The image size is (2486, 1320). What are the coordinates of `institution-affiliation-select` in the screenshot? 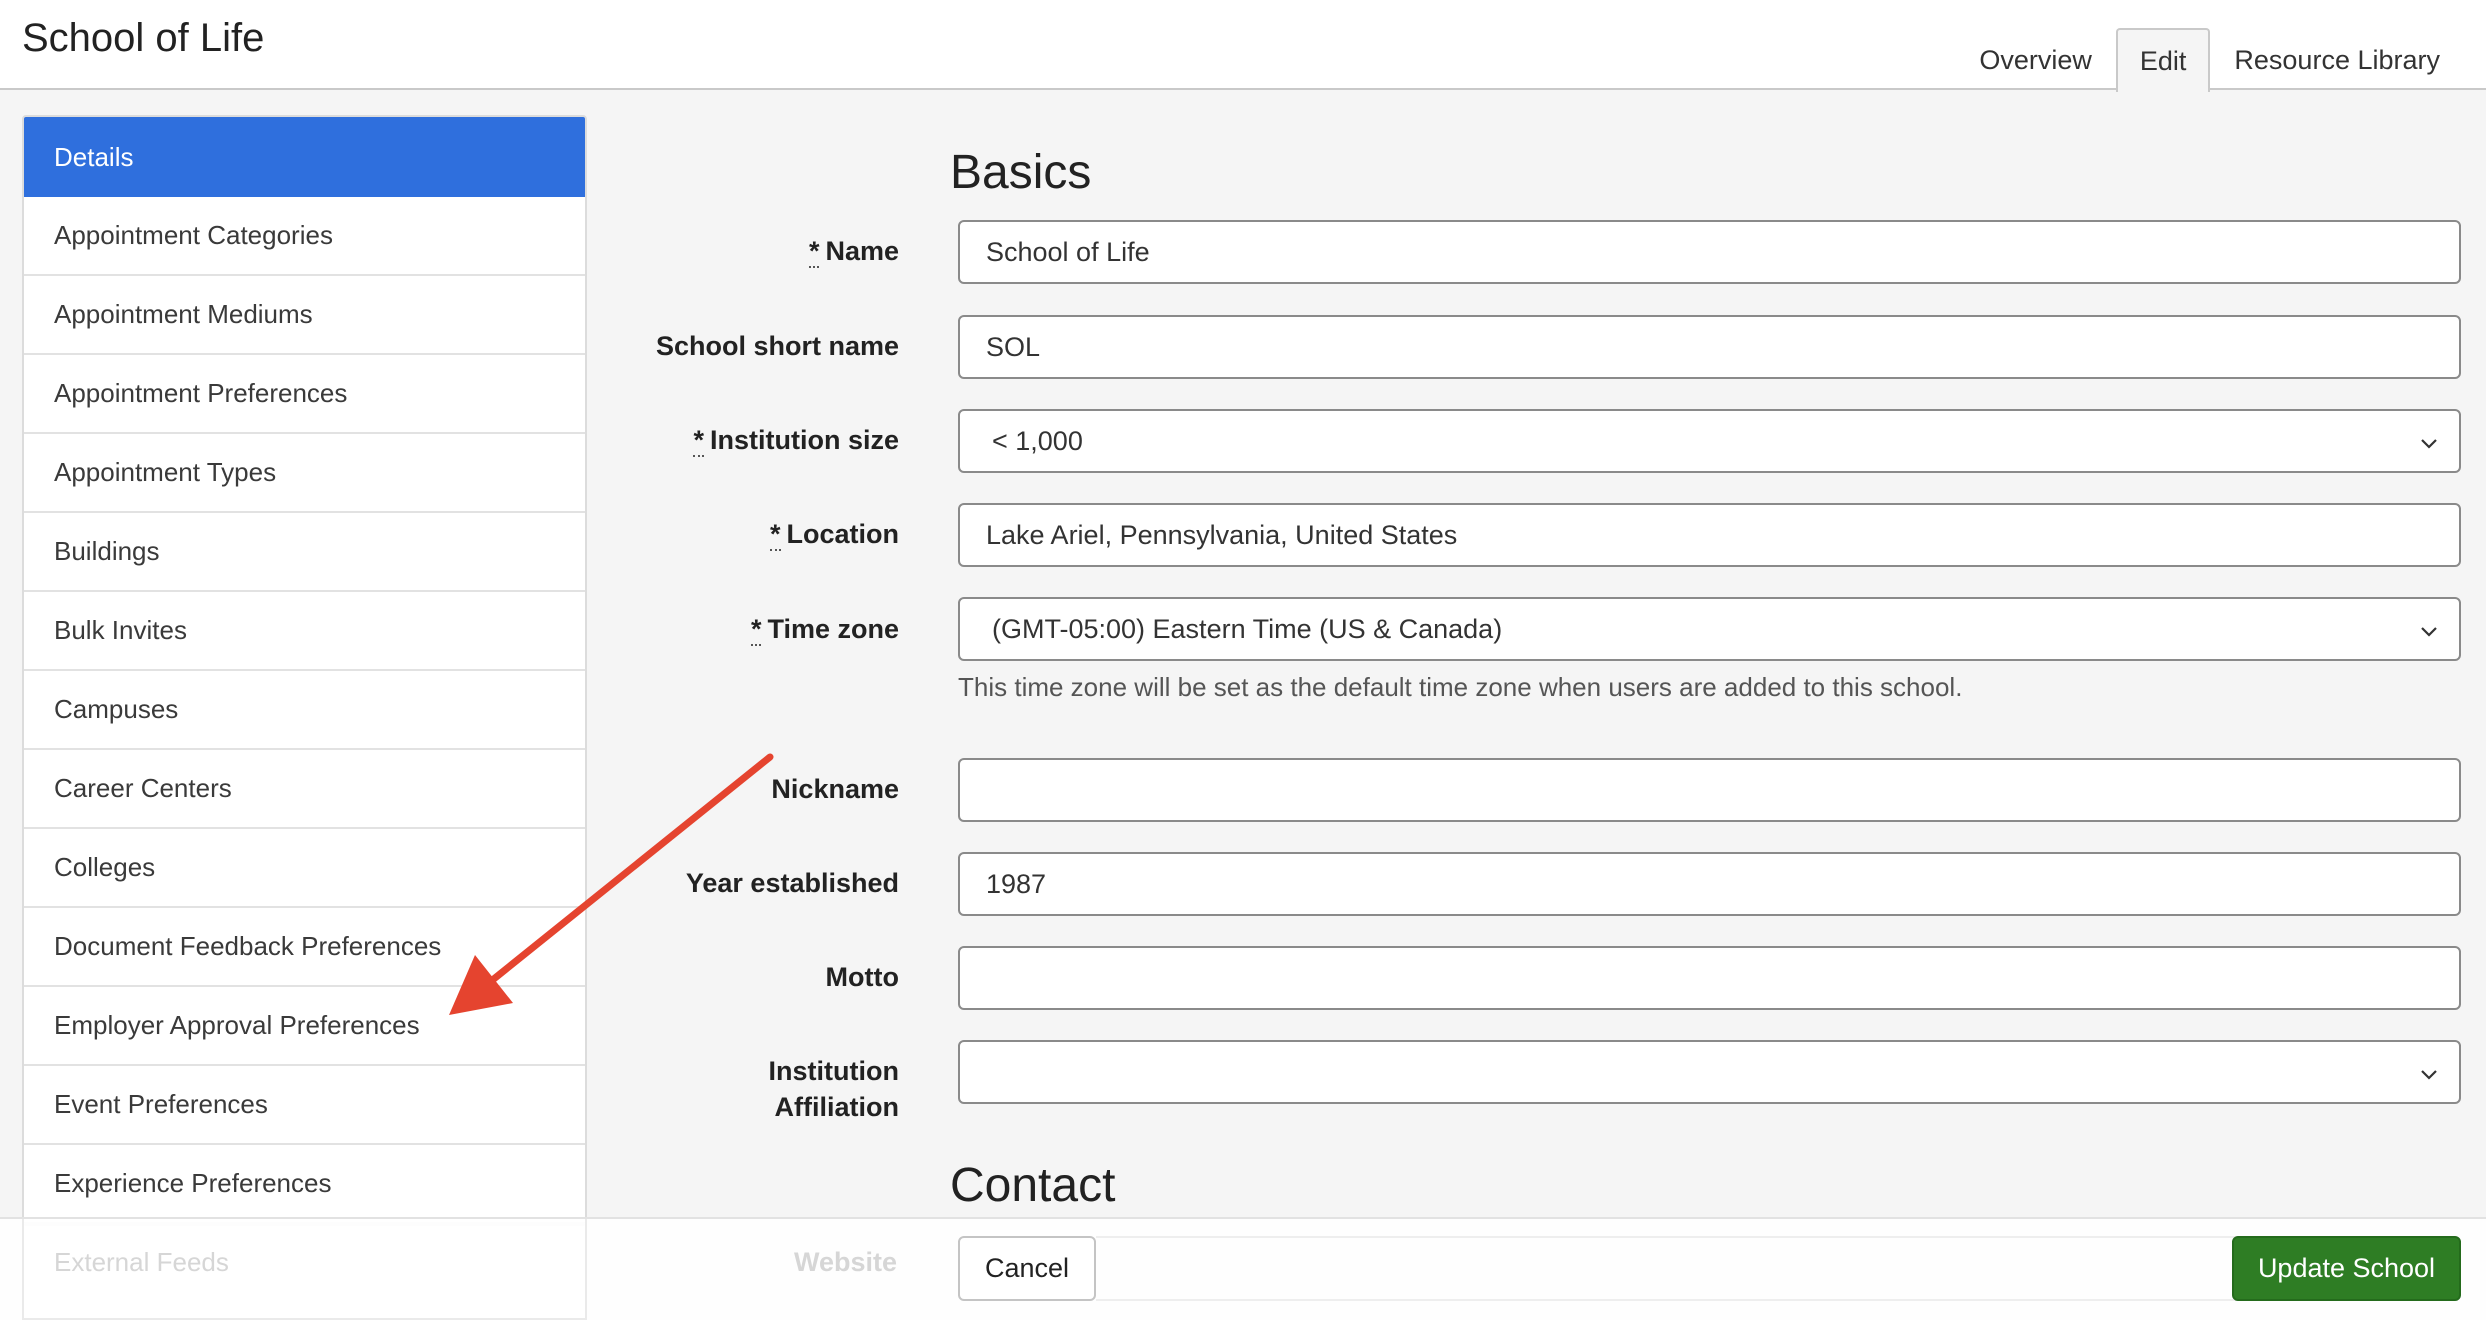 It's located at (1709, 1072).